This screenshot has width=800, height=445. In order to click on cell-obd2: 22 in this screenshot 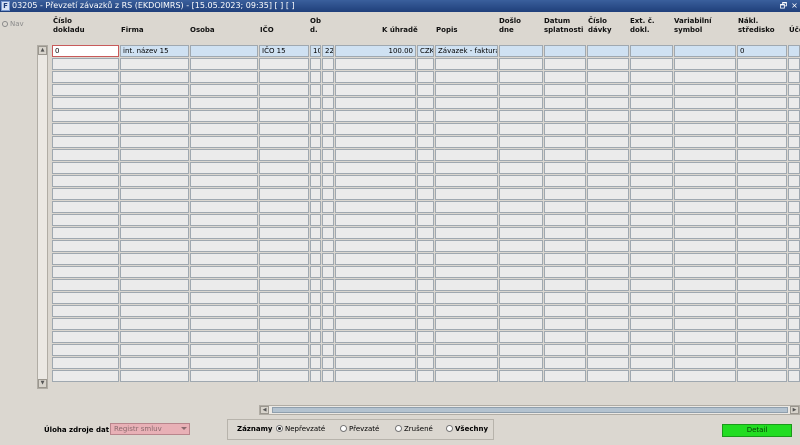, I will do `click(328, 51)`.